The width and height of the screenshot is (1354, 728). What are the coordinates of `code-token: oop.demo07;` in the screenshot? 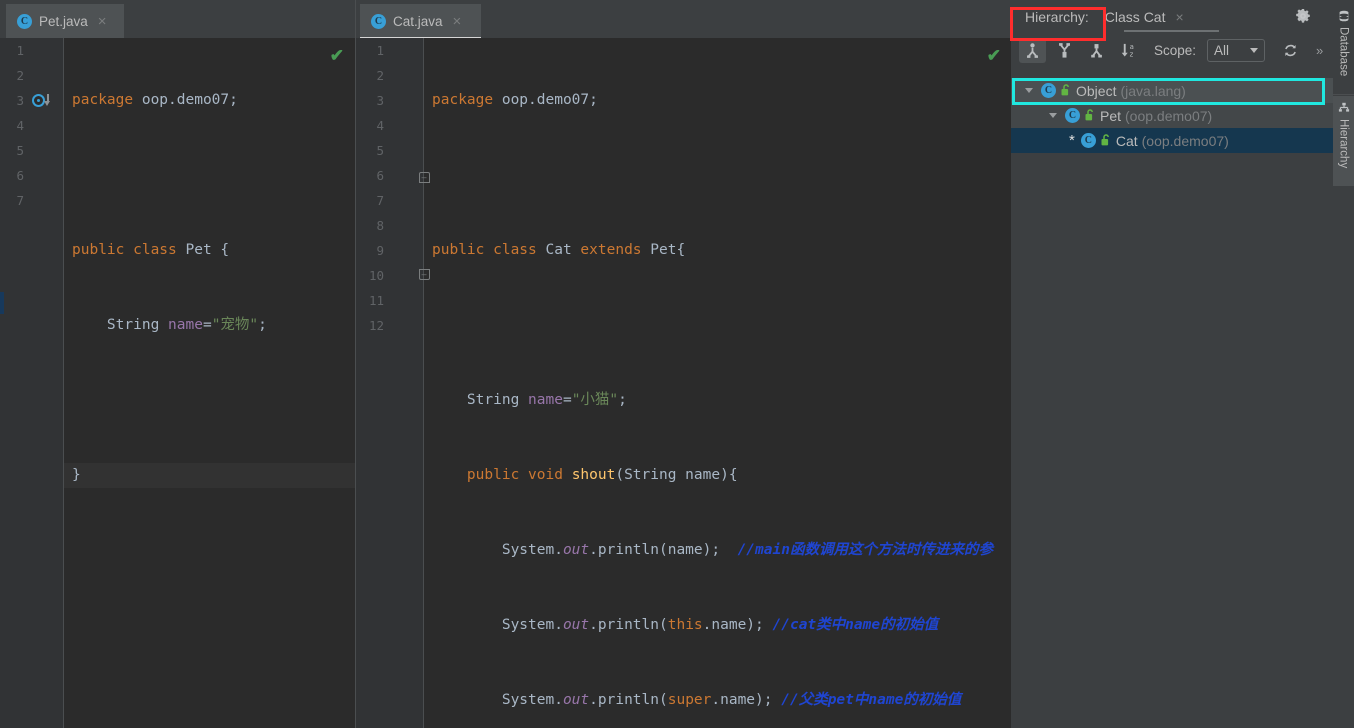 It's located at (549, 100).